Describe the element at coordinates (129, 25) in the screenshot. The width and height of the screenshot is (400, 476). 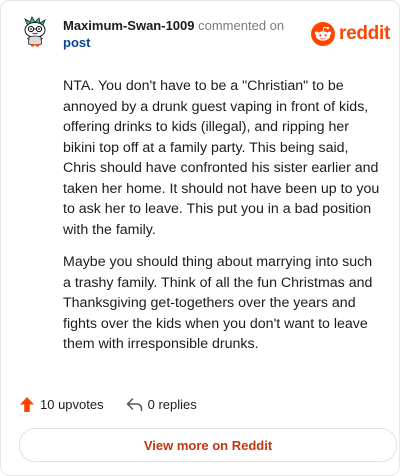
I see `author-username: Maximum-Swan-1009` at that location.